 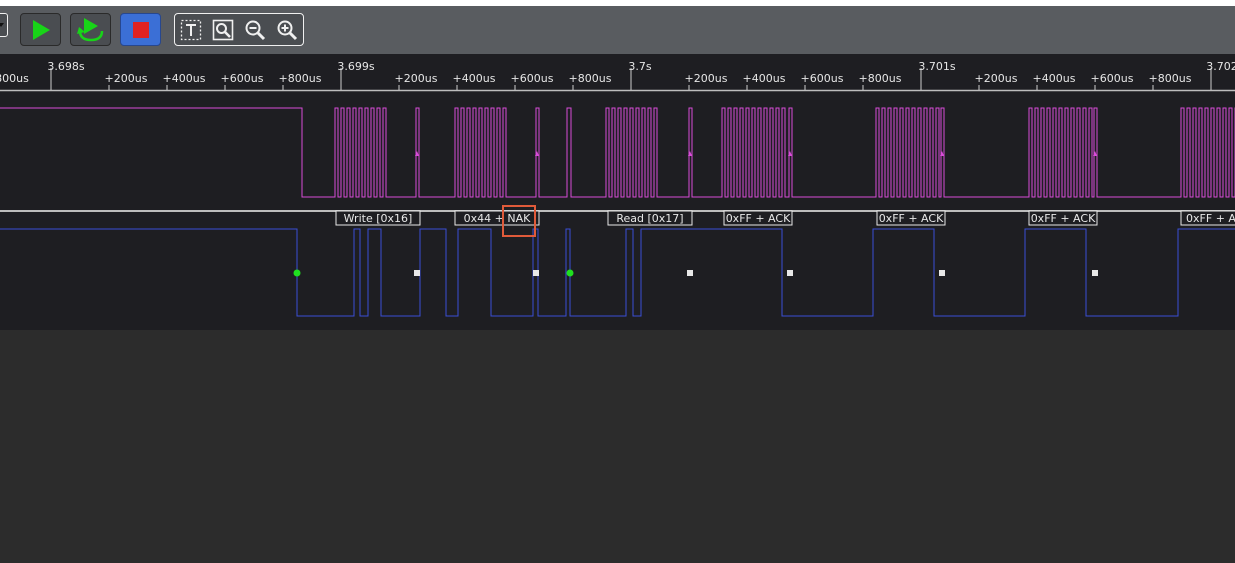 I want to click on decoder-label: 0xFF + A, so click(x=1207, y=218).